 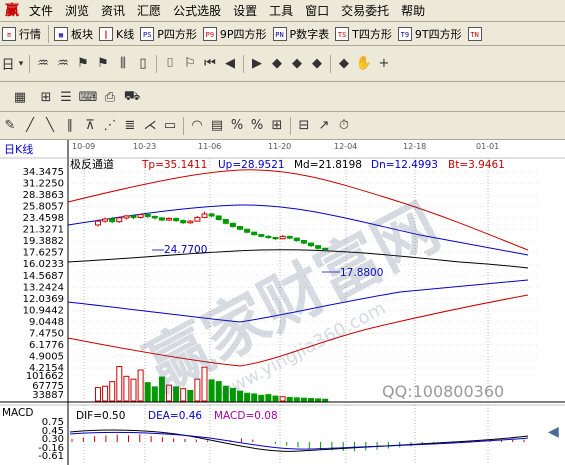 What do you see at coordinates (237, 126) in the screenshot?
I see `percent-icon: %` at bounding box center [237, 126].